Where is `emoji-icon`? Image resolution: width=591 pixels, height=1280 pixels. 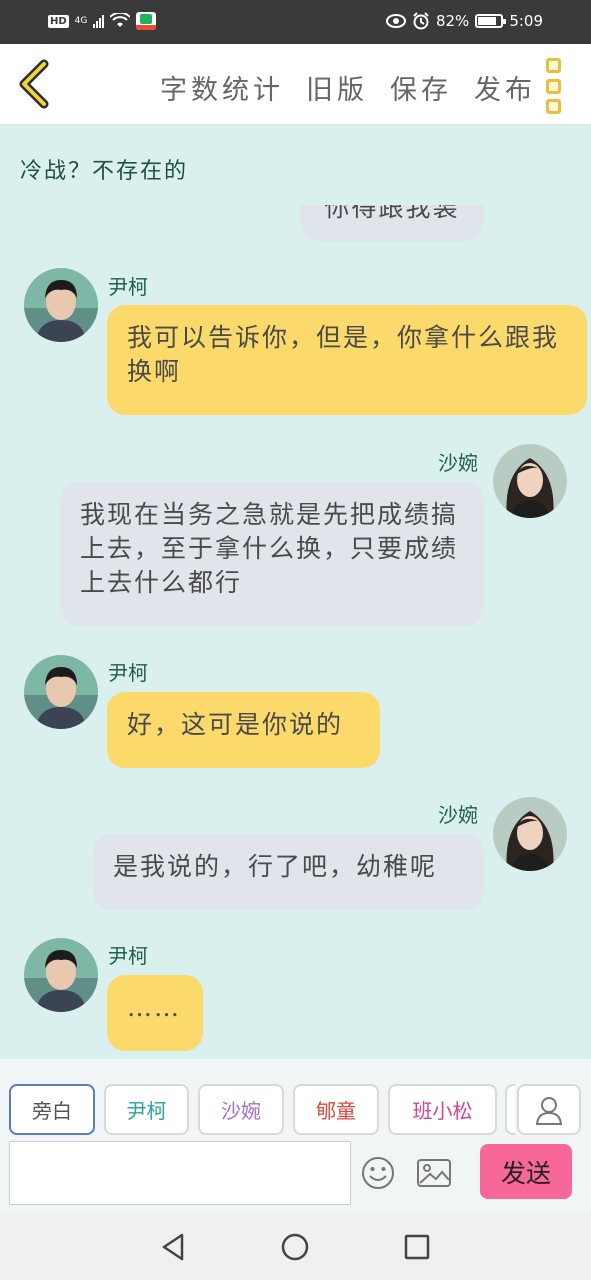
emoji-icon is located at coordinates (378, 1173).